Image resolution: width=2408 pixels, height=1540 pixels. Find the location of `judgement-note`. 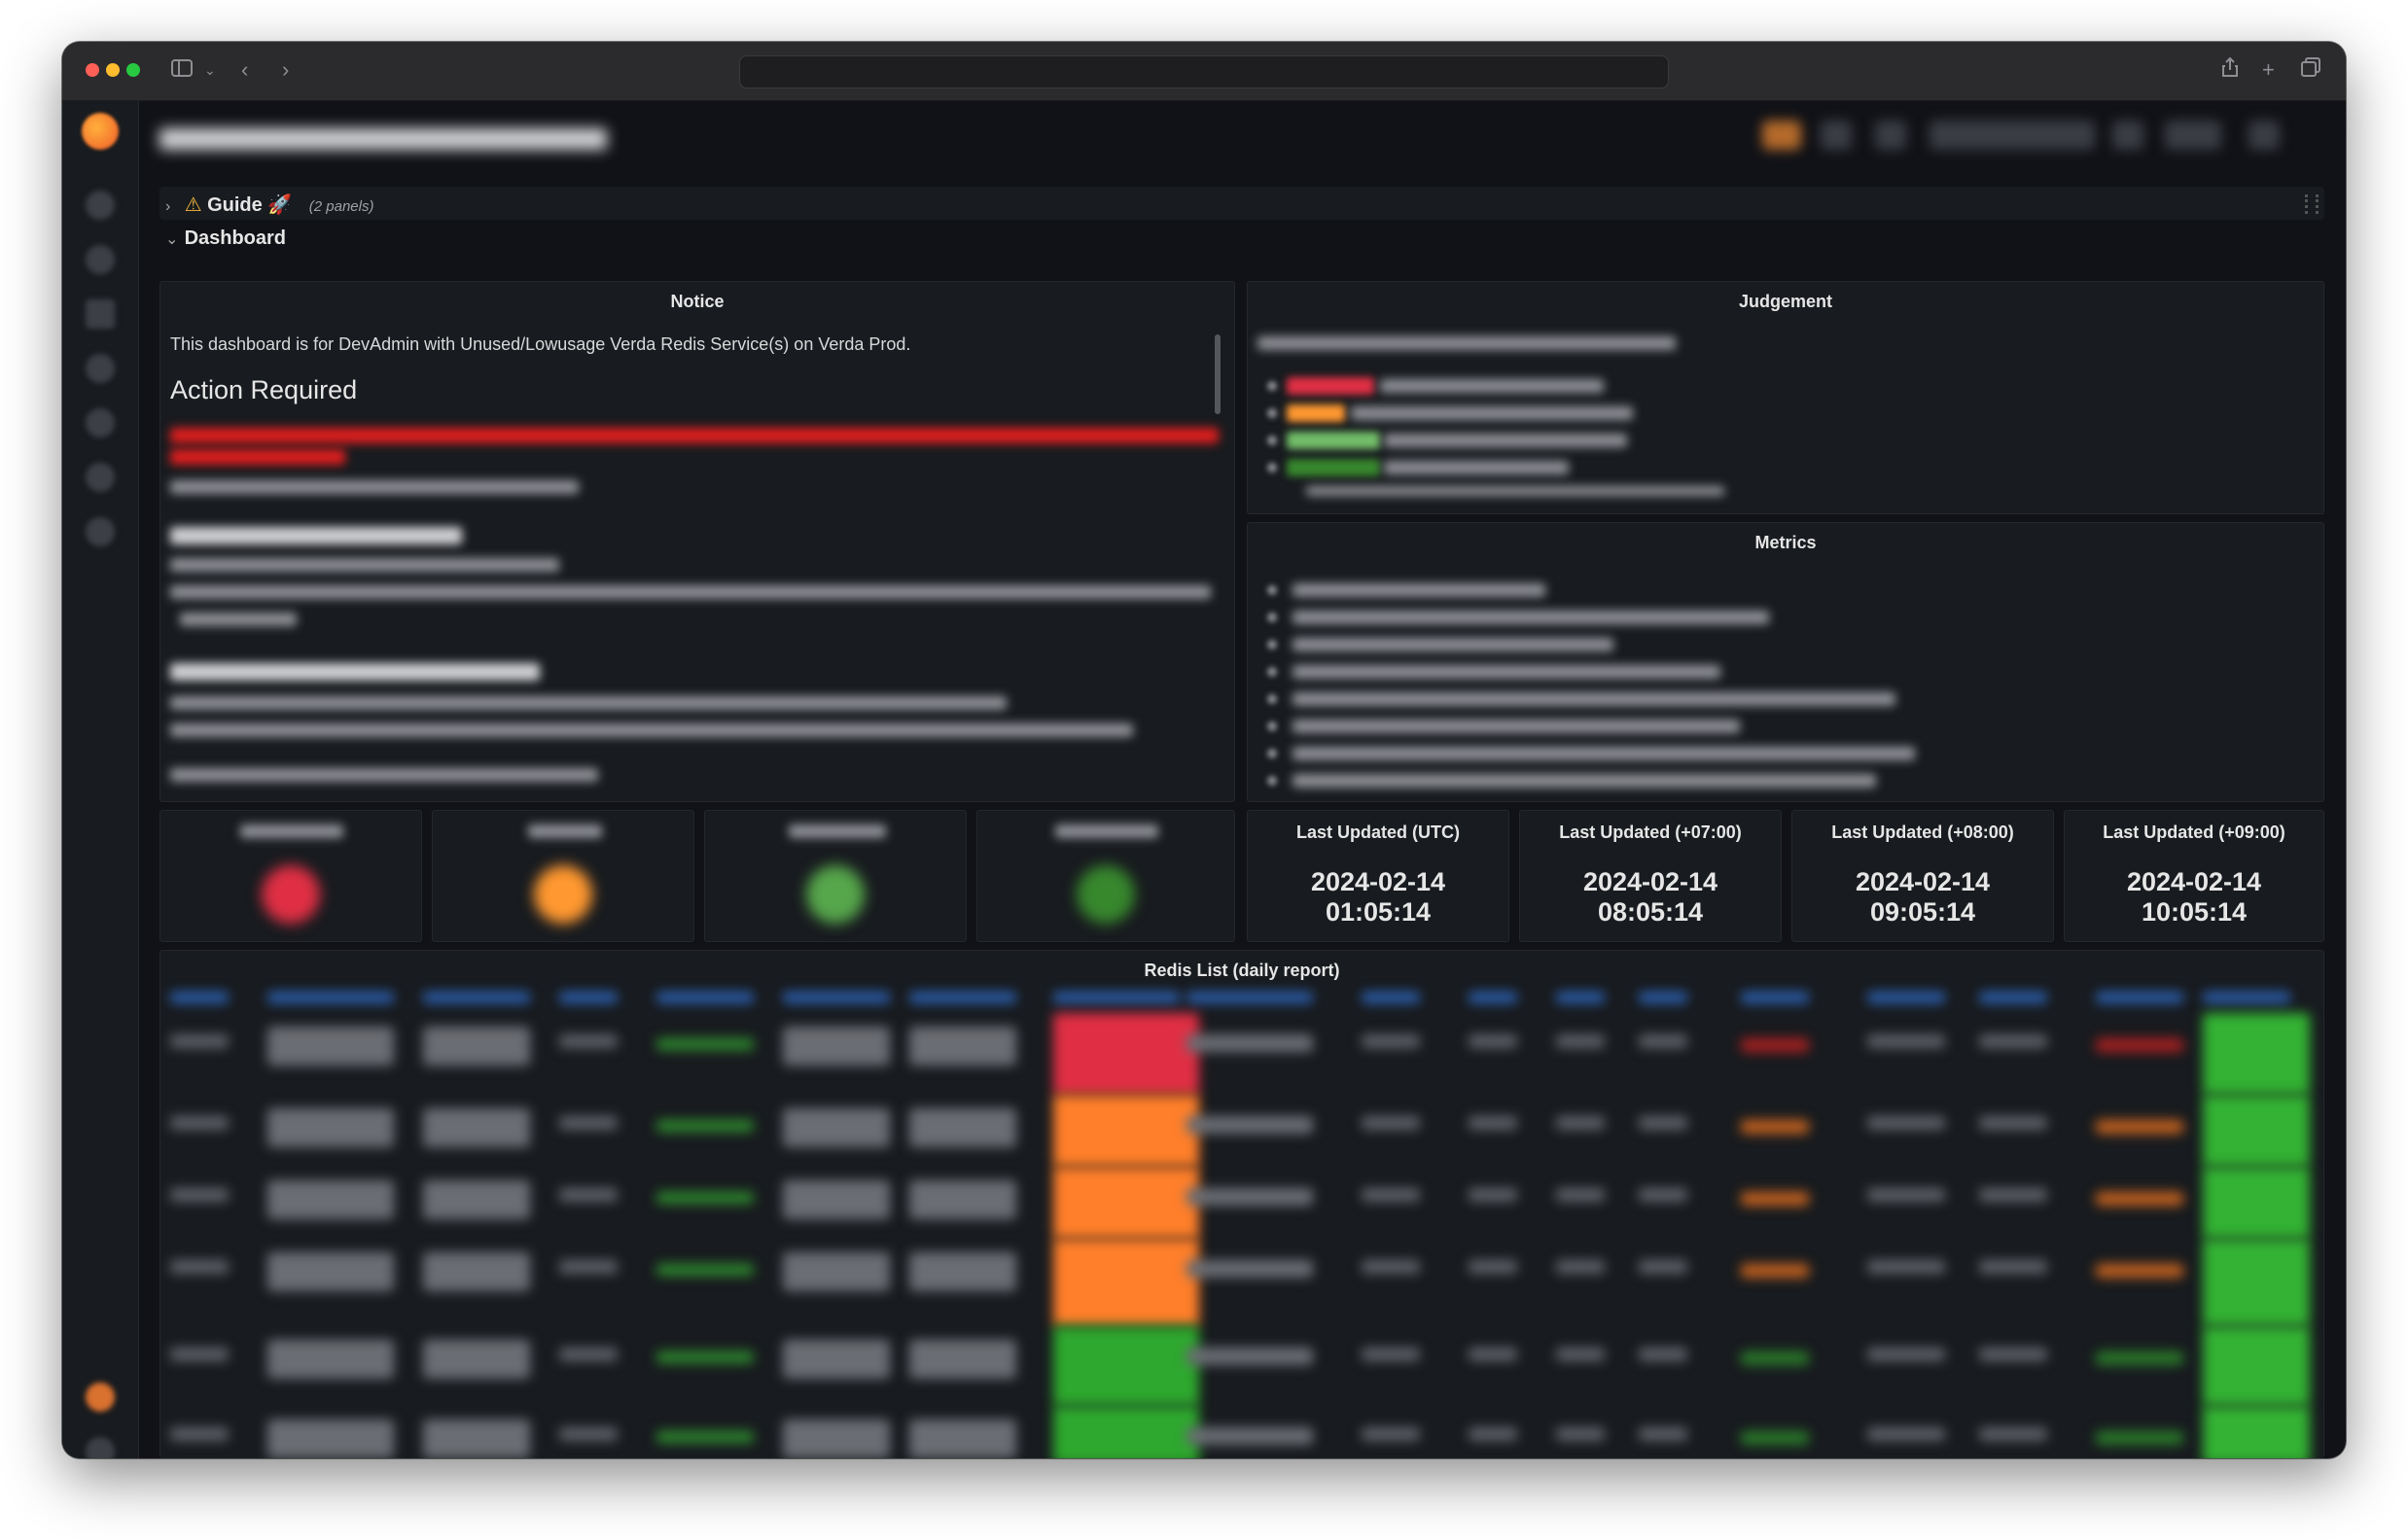

judgement-note is located at coordinates (1515, 491).